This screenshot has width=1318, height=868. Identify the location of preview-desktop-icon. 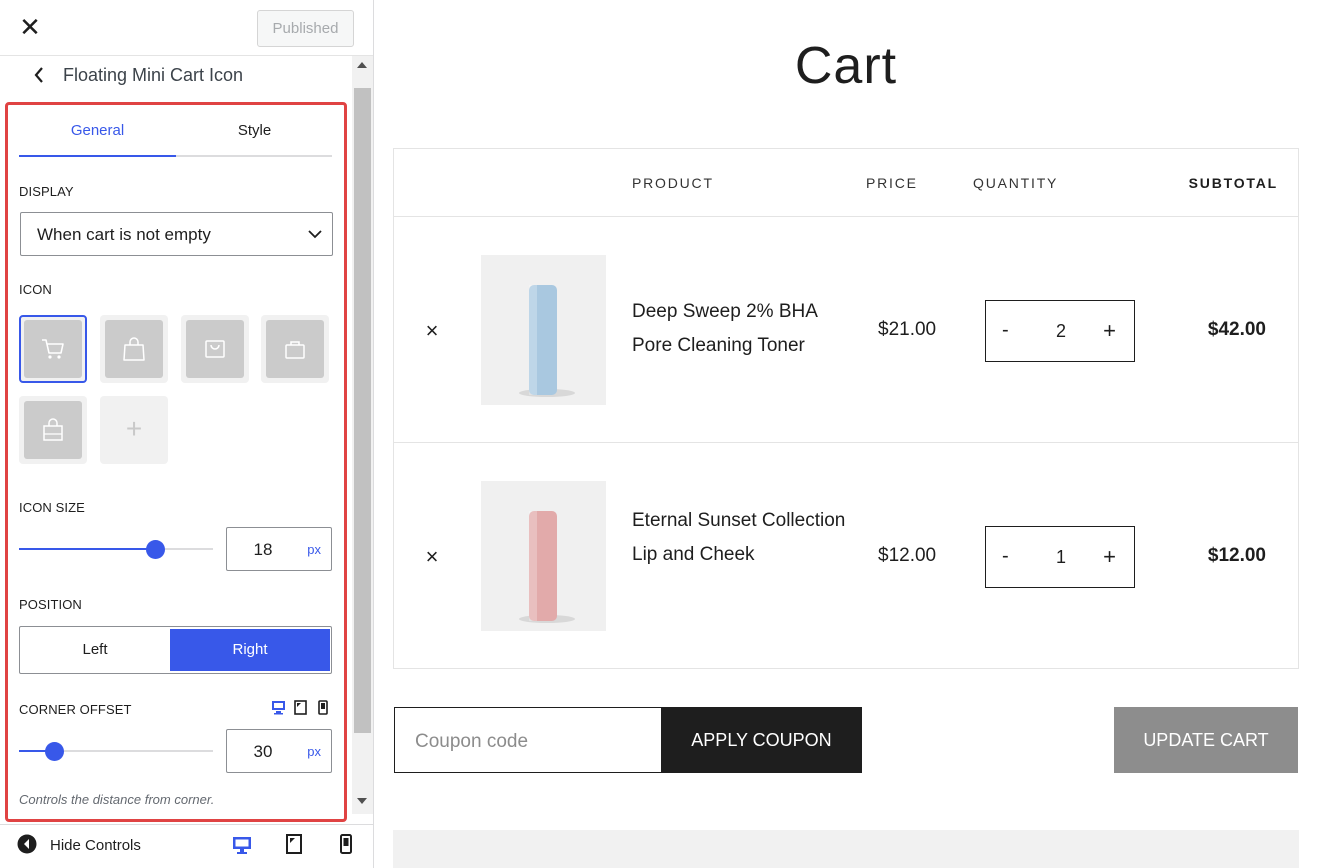
(242, 845).